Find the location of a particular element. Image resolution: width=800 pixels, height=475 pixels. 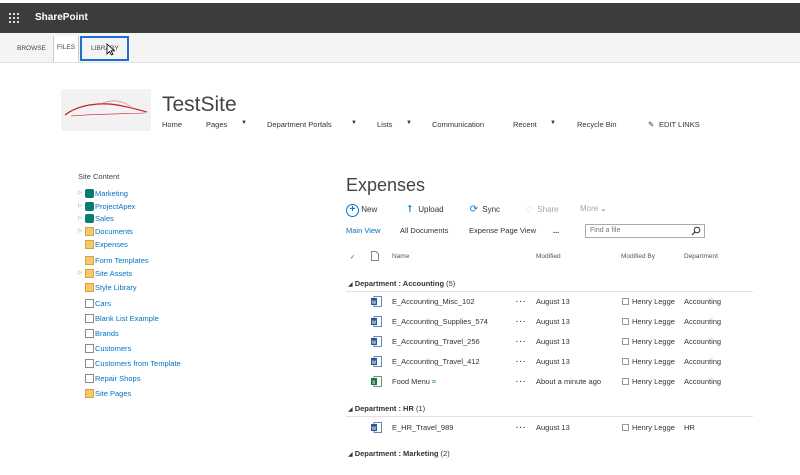

view-main-view: Main View is located at coordinates (363, 230).